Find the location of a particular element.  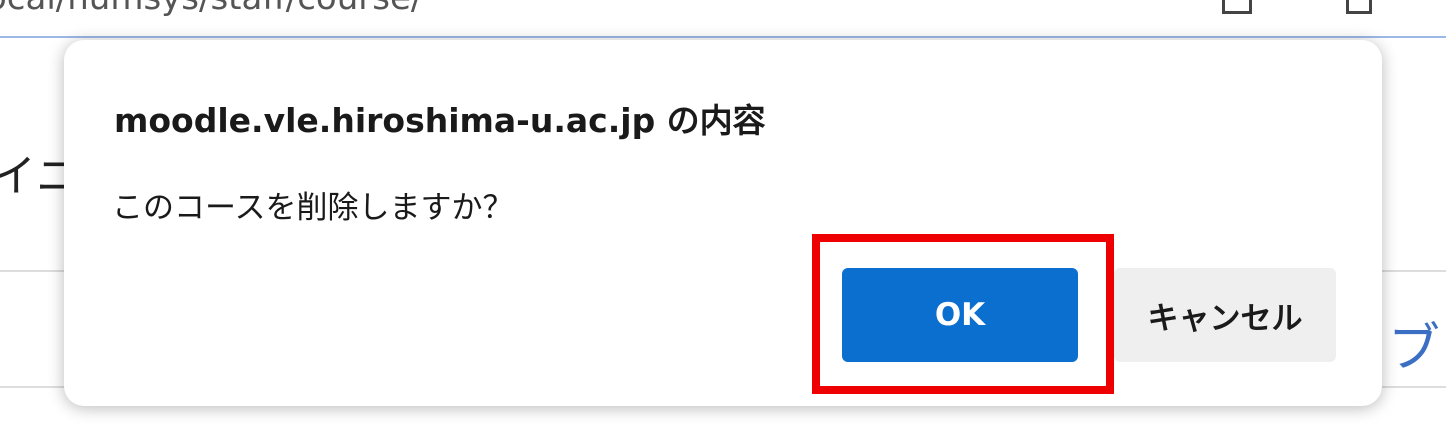

cancel-button: キャンセル is located at coordinates (1225, 315).